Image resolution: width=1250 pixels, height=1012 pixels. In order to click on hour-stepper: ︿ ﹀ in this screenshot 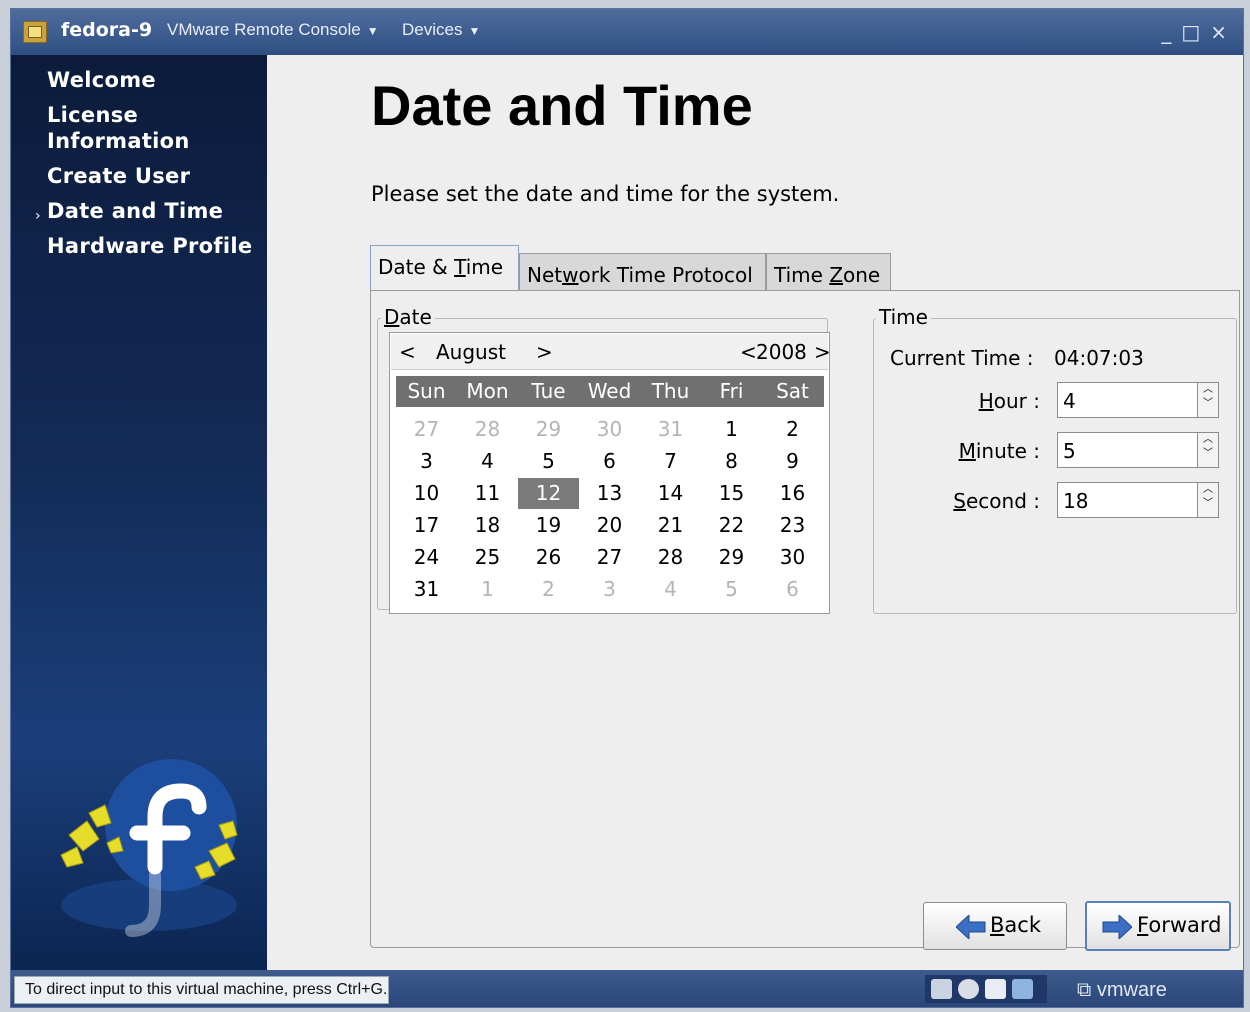, I will do `click(1207, 400)`.